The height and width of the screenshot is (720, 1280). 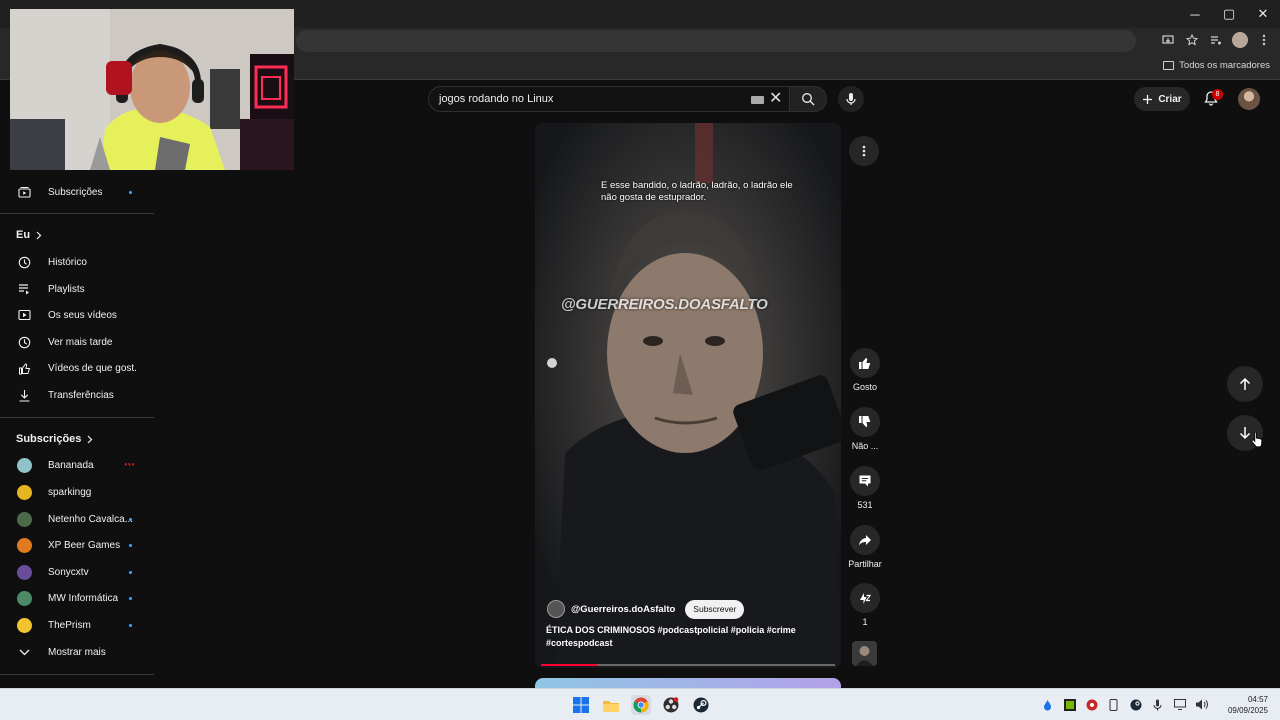 I want to click on sidebar-you-heading: Eu, so click(x=29, y=235).